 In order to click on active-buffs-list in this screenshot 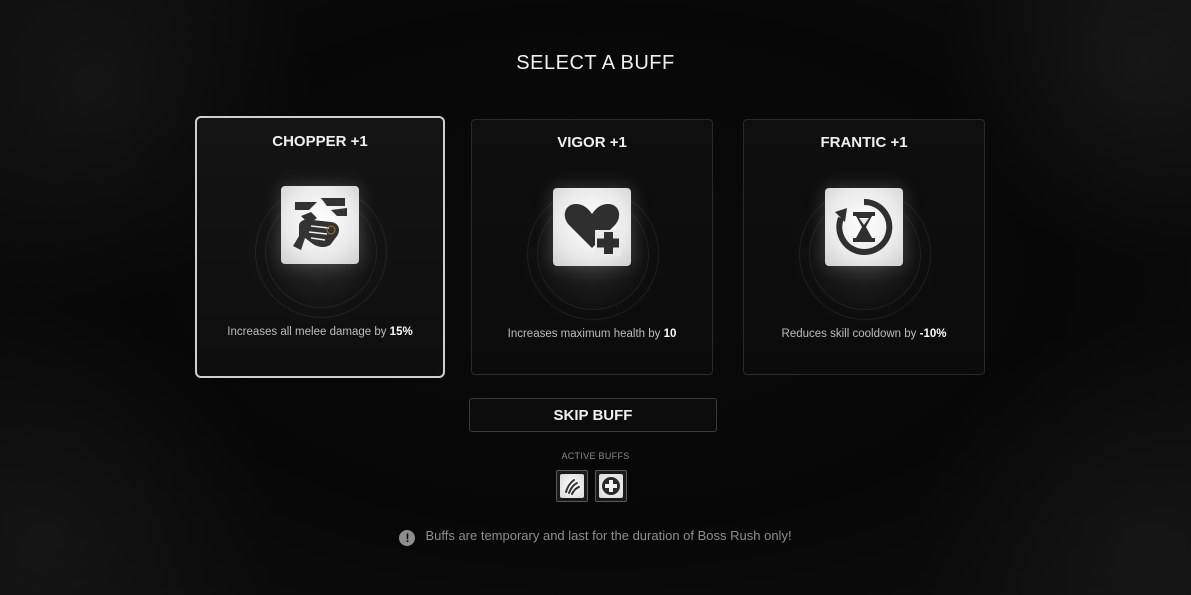, I will do `click(591, 486)`.